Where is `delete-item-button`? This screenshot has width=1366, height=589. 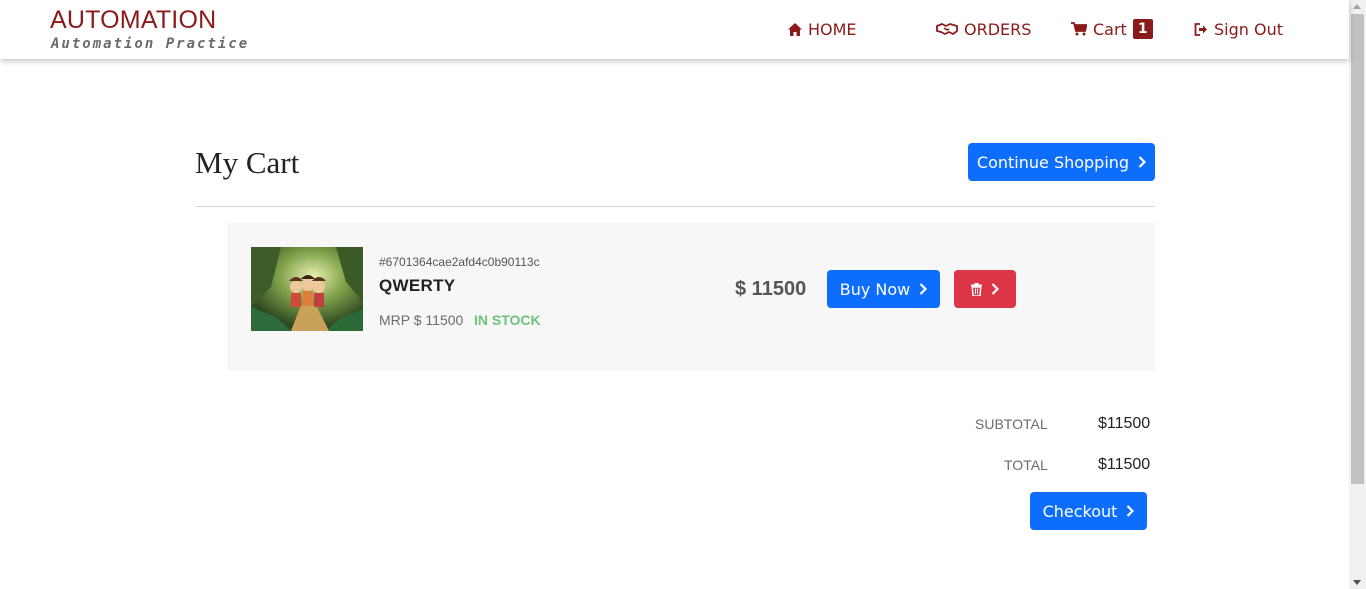
delete-item-button is located at coordinates (985, 289).